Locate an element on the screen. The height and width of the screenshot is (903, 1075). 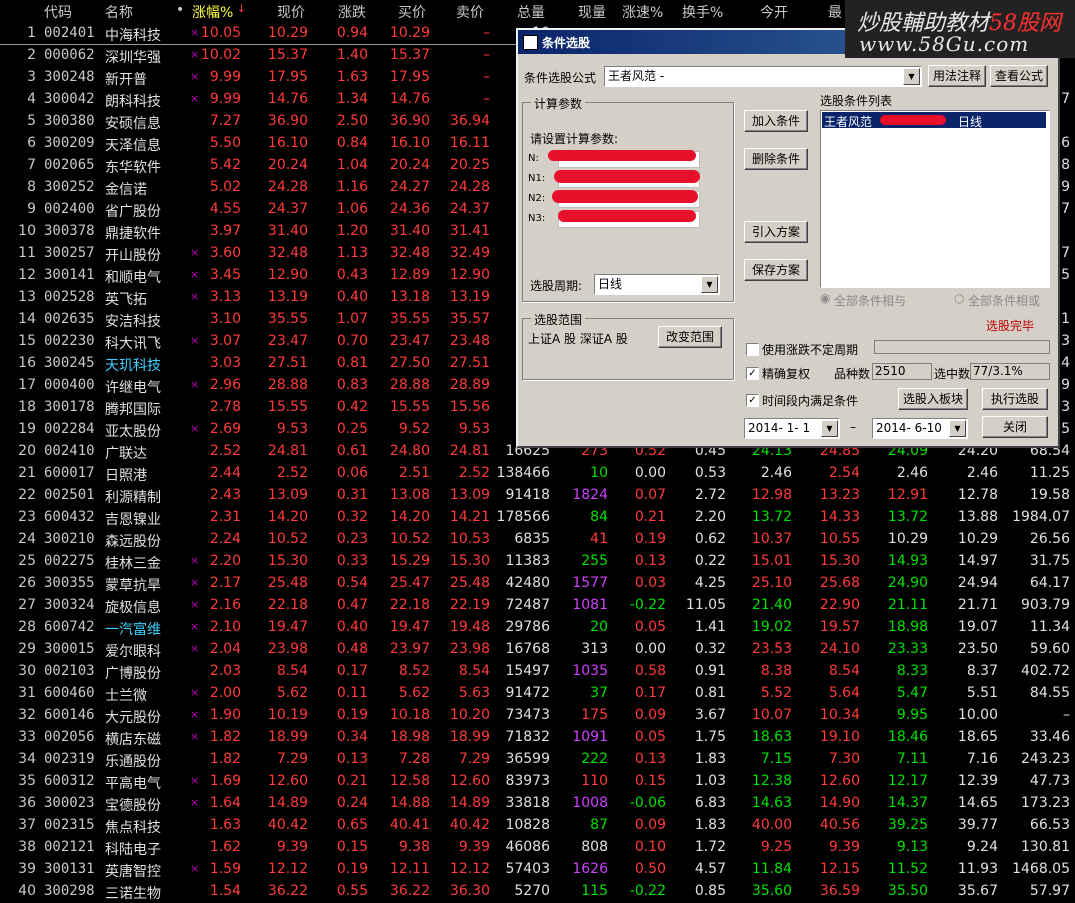
precise-checkbox: ✓ is located at coordinates (752, 373).